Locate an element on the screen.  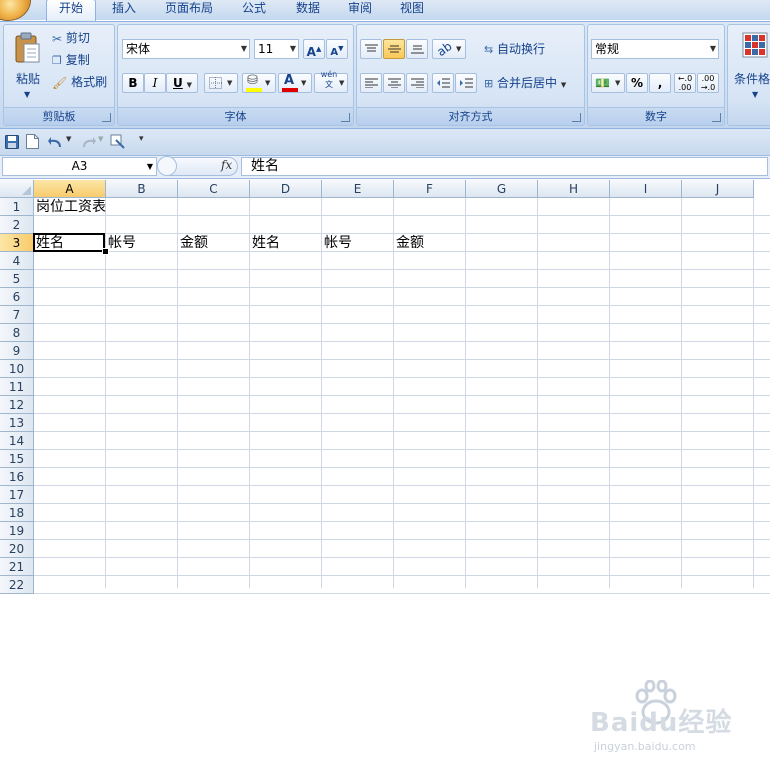
cut-button: ✂ 剪切 is located at coordinates (80, 38).